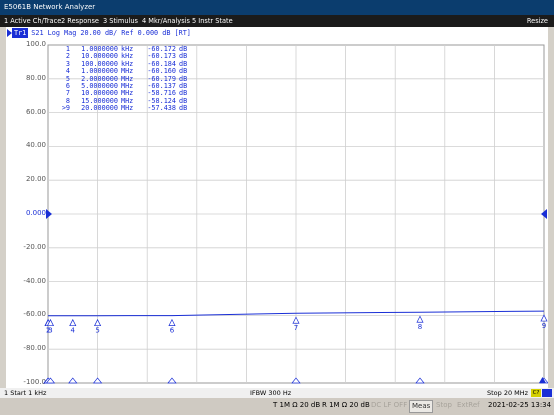  I want to click on date-time: 2021-02-25 13:34, so click(520, 405).